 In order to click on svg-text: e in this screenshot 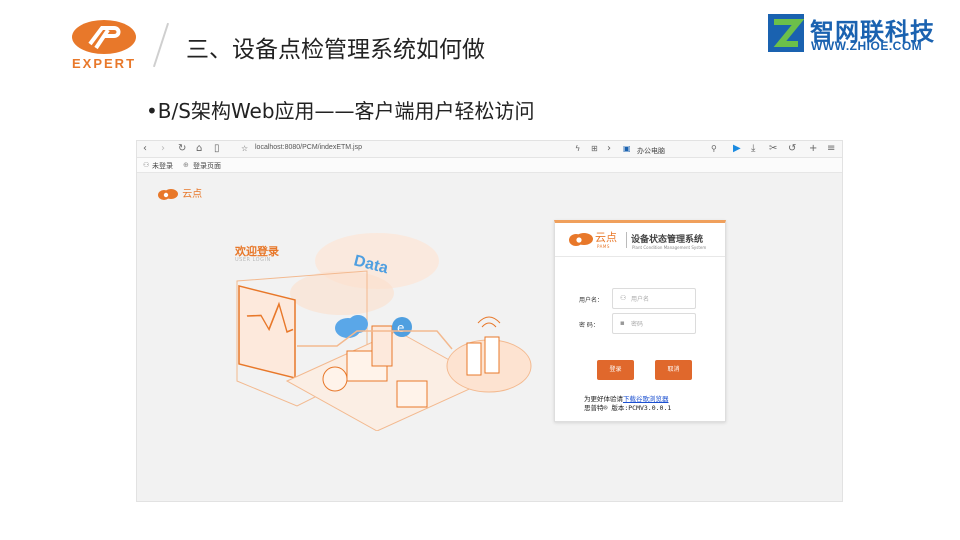, I will do `click(400, 328)`.